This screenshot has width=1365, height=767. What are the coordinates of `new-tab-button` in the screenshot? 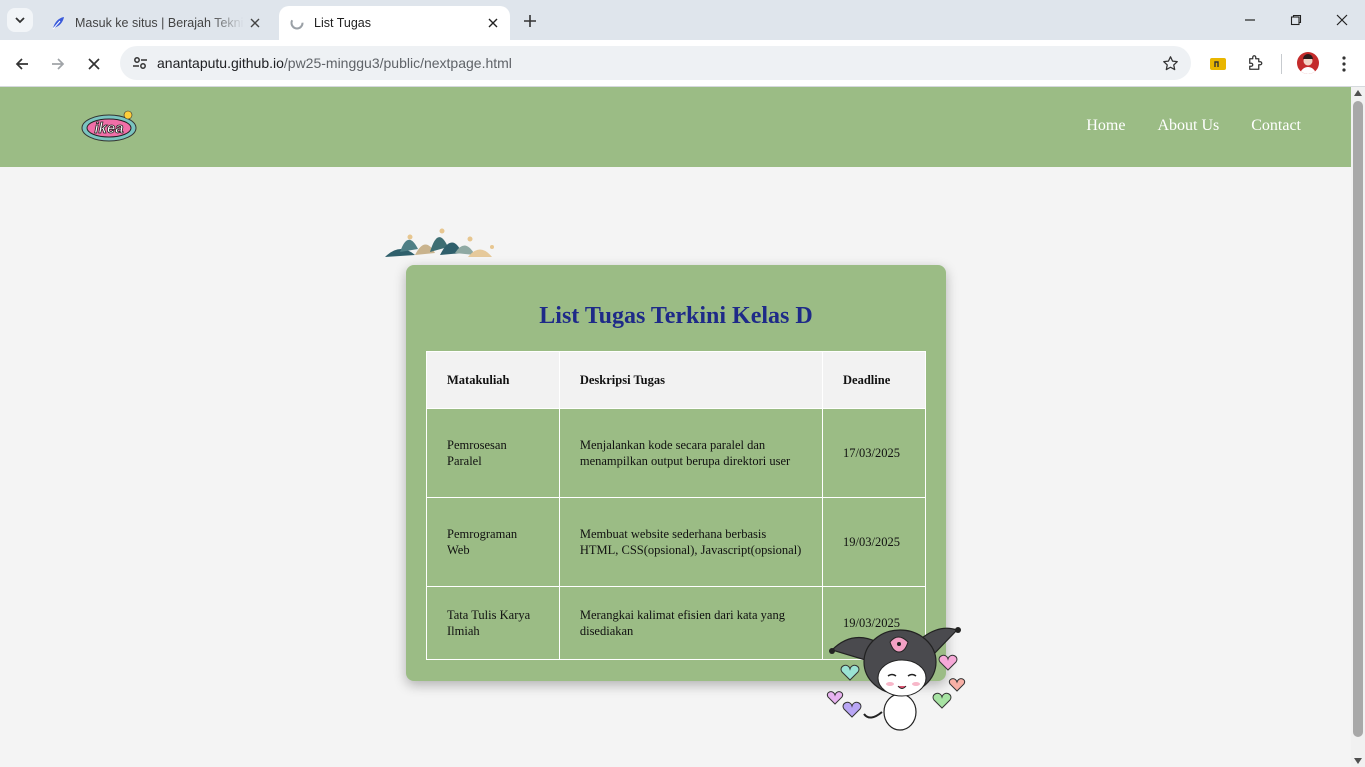 It's located at (530, 21).